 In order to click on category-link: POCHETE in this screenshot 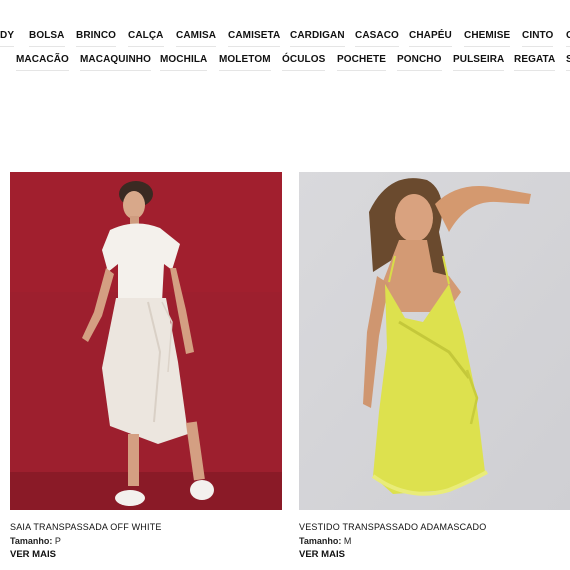, I will do `click(362, 62)`.